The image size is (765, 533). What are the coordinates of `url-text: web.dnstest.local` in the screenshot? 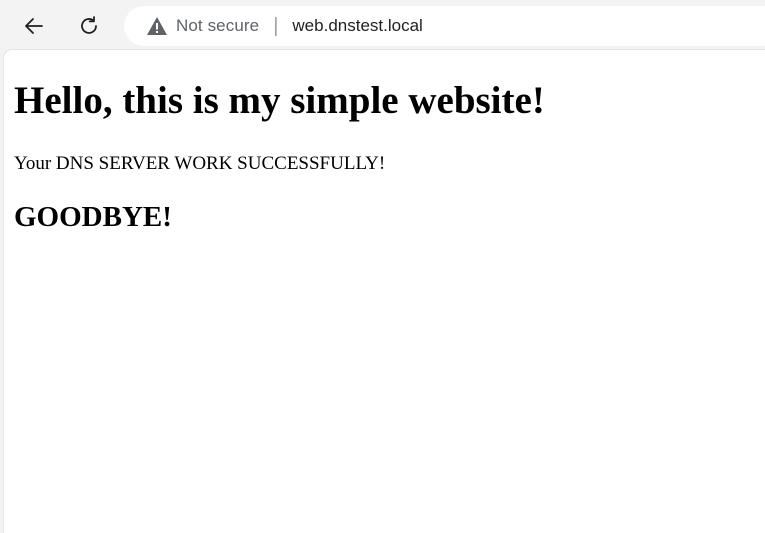 It's located at (357, 26).